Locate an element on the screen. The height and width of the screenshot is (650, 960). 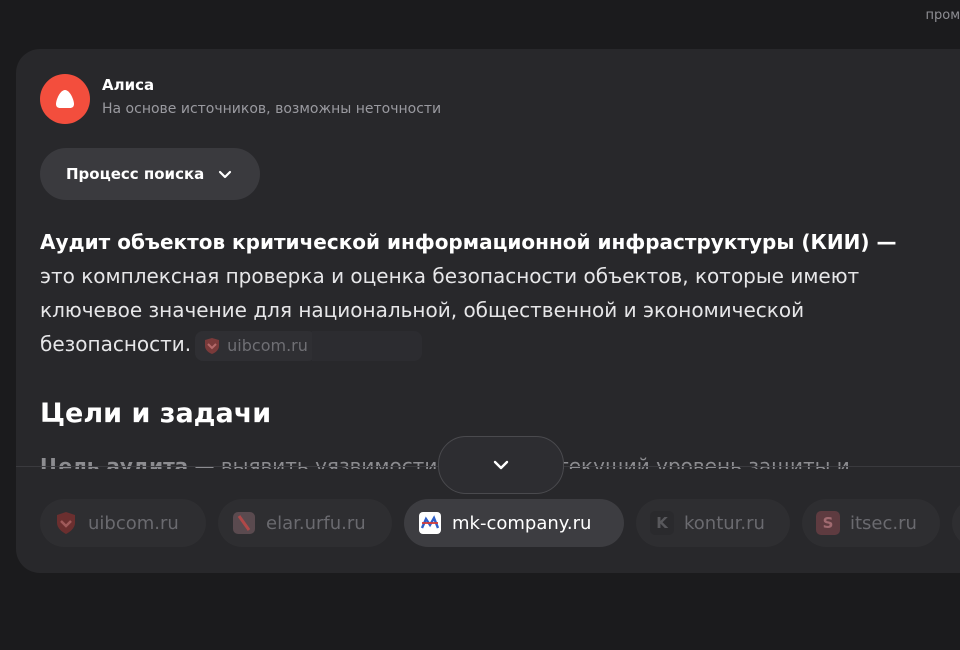
source-label: mk-company.ru is located at coordinates (522, 523).